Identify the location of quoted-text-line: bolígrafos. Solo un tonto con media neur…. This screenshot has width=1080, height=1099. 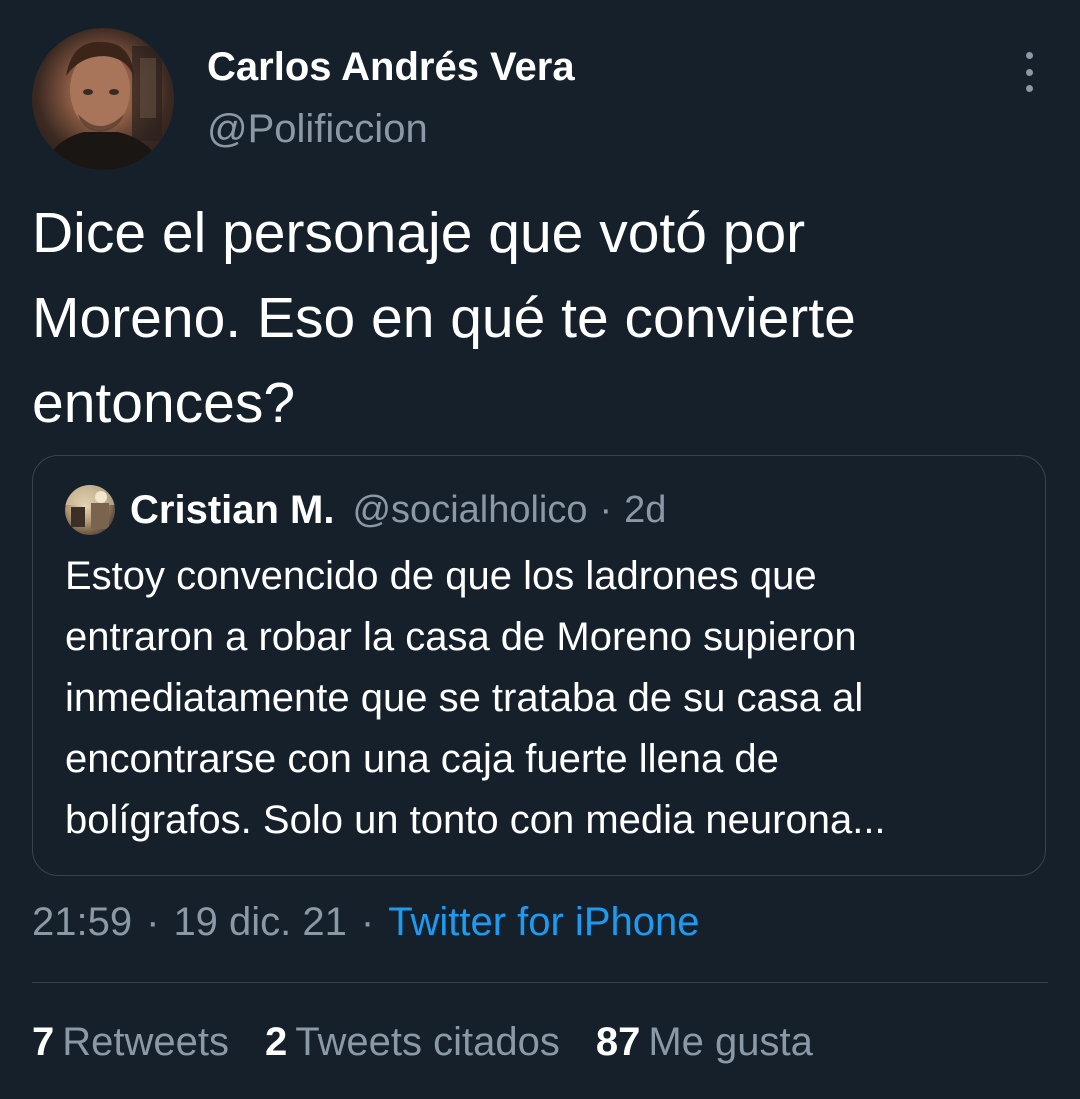
(475, 820).